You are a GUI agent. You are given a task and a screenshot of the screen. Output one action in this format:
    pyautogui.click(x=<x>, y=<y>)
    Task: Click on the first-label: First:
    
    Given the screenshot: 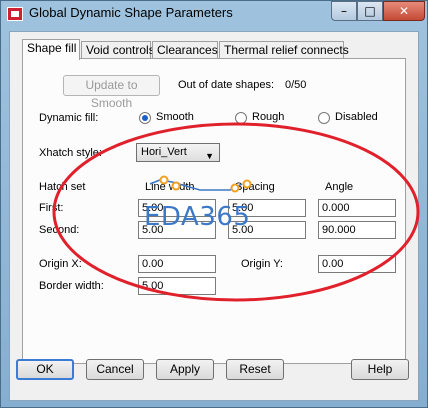 What is the action you would take?
    pyautogui.click(x=51, y=208)
    